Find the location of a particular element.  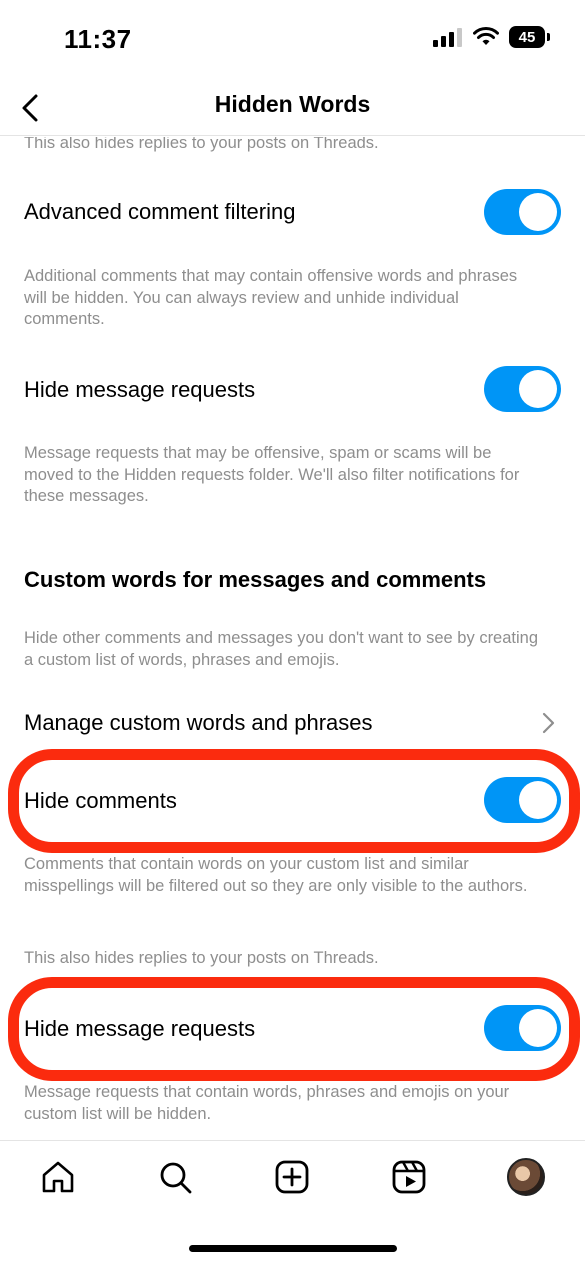

reels-icon is located at coordinates (409, 1177).